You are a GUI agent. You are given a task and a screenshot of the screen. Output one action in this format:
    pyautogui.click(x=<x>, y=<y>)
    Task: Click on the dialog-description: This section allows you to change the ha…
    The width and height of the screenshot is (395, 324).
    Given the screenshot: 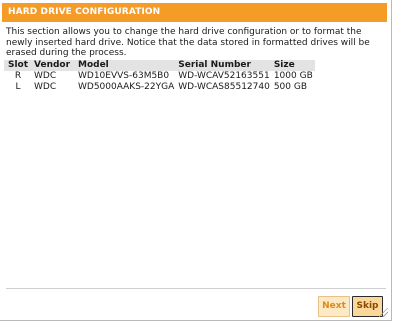 What is the action you would take?
    pyautogui.click(x=188, y=42)
    